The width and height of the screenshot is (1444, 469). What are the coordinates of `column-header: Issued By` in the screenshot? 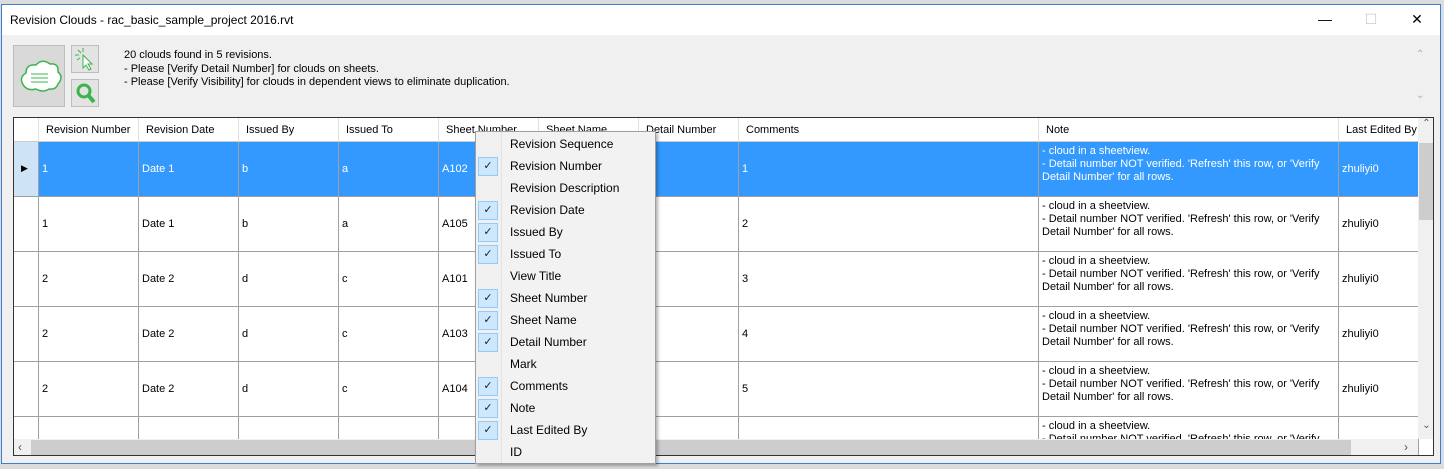 It's located at (289, 130).